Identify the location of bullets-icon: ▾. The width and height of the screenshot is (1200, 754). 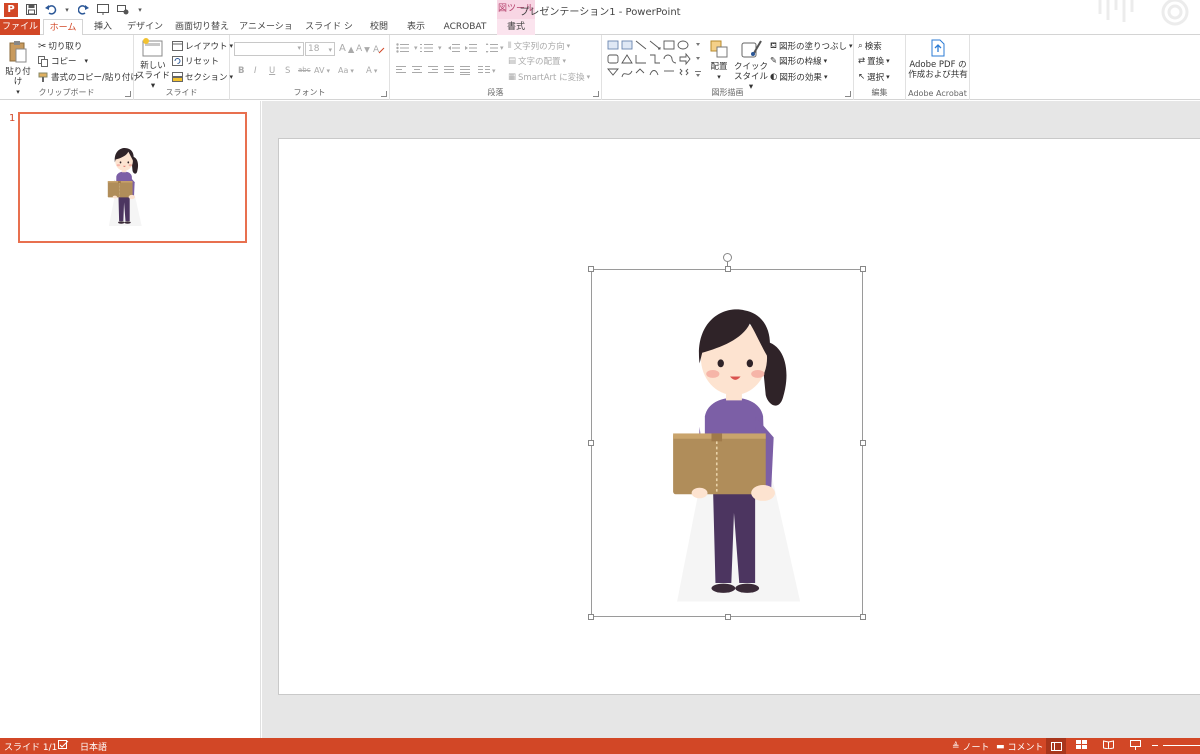
(407, 48).